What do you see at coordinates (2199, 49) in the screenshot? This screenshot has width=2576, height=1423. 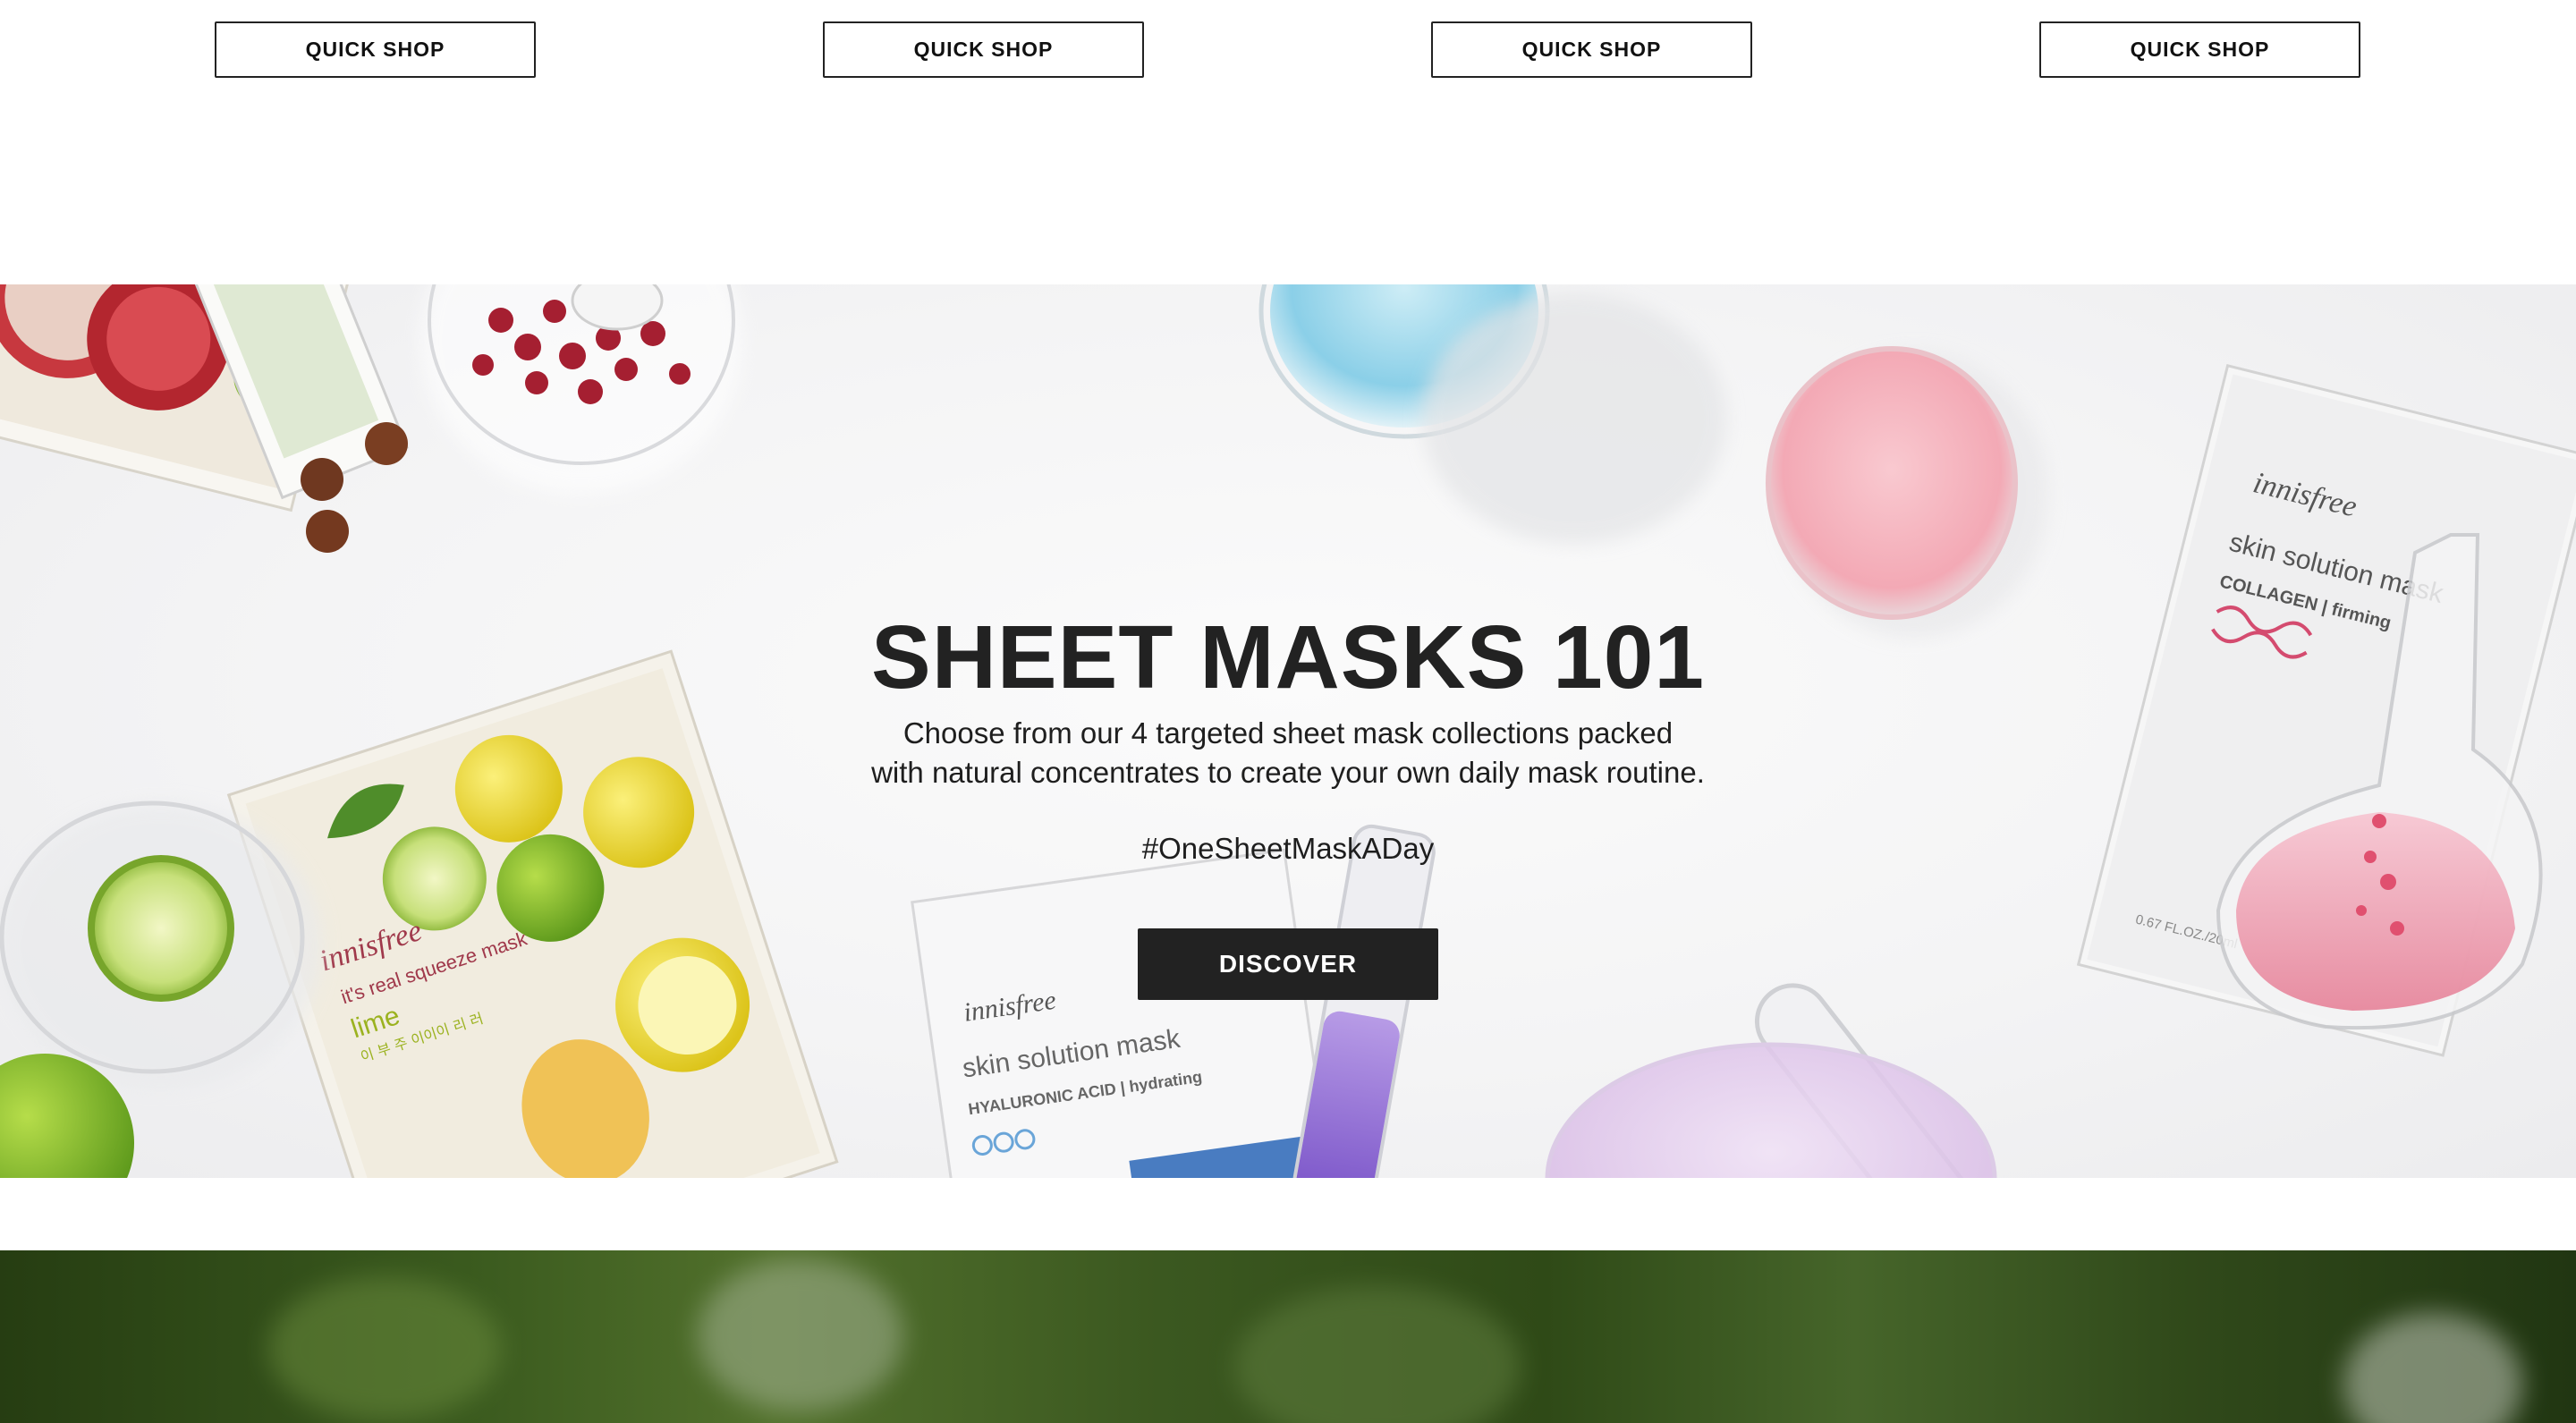 I see `quick-shop-button-4: QUICK SHOP` at bounding box center [2199, 49].